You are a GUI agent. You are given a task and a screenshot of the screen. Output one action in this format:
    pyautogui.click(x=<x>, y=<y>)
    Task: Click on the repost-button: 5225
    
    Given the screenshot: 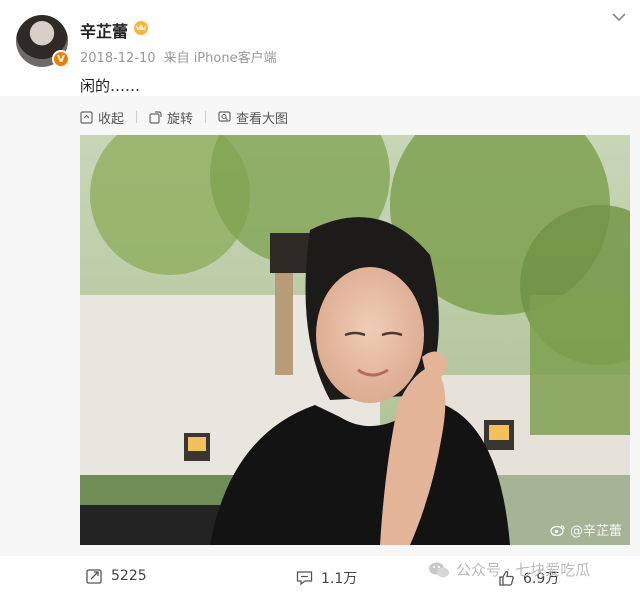 What is the action you would take?
    pyautogui.click(x=116, y=576)
    